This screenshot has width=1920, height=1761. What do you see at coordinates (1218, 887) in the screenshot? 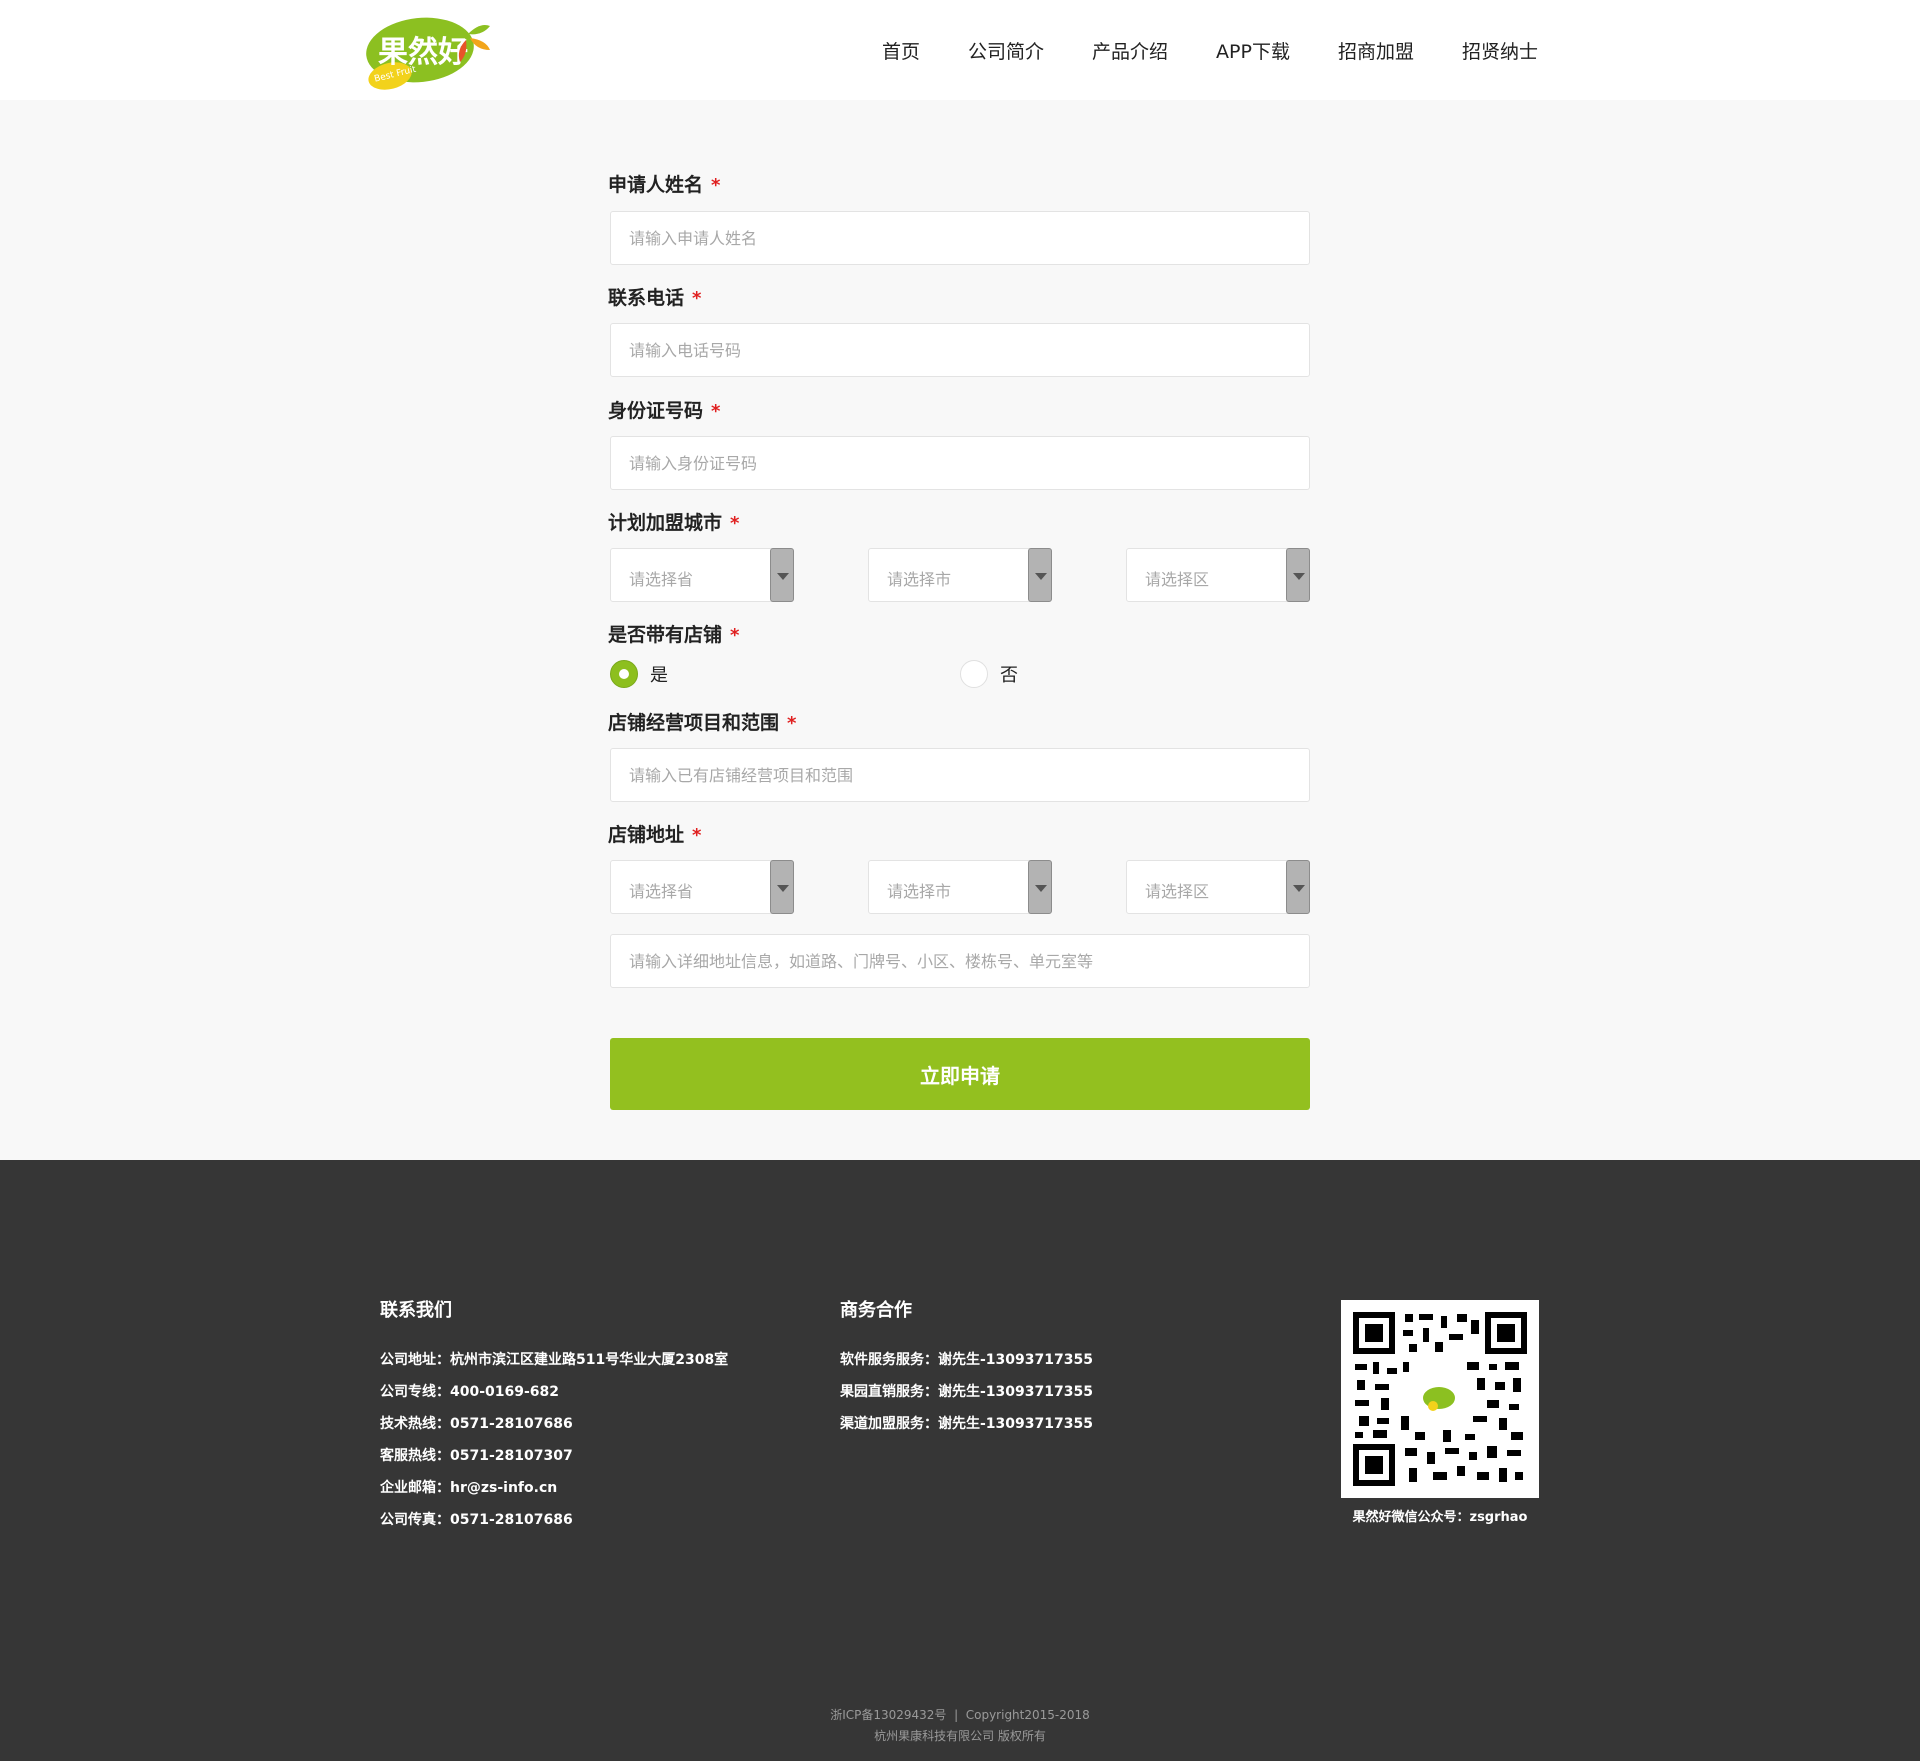
I see `shop-district-select: 请选择区` at bounding box center [1218, 887].